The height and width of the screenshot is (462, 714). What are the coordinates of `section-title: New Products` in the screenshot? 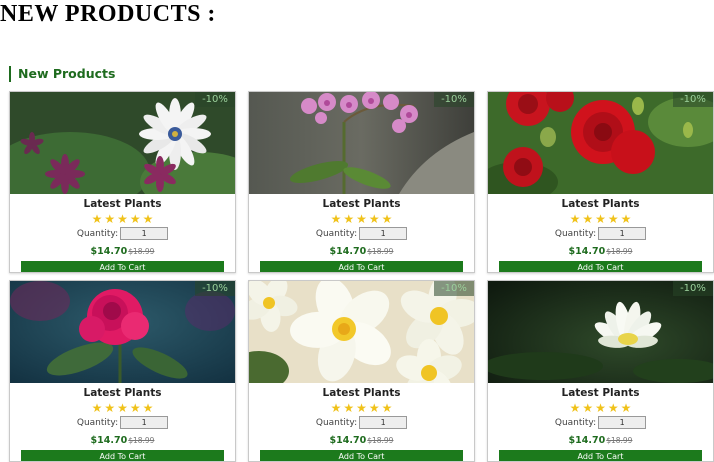 It's located at (62, 74).